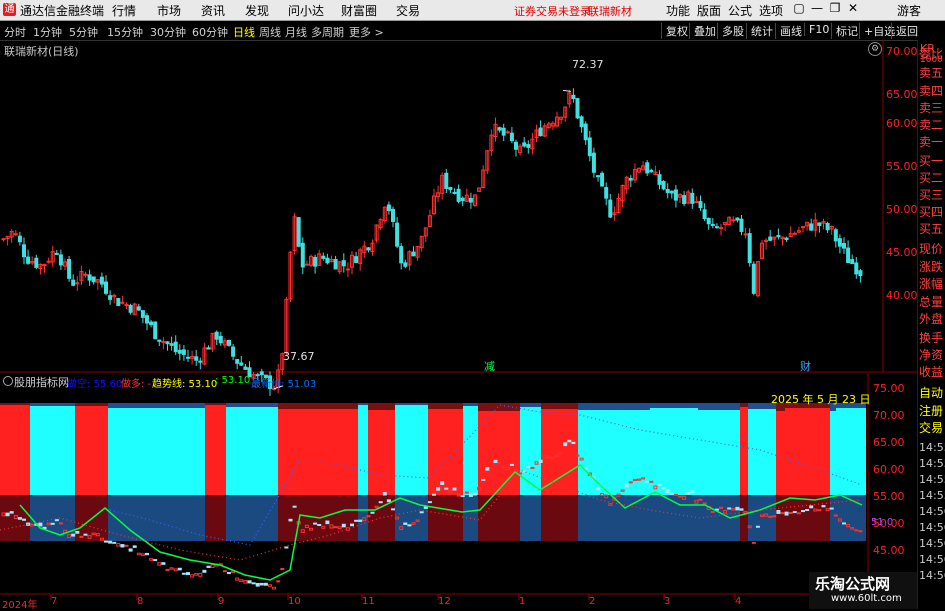 The height and width of the screenshot is (611, 945). Describe the element at coordinates (931, 54) in the screenshot. I see `panel-item: 委比` at that location.